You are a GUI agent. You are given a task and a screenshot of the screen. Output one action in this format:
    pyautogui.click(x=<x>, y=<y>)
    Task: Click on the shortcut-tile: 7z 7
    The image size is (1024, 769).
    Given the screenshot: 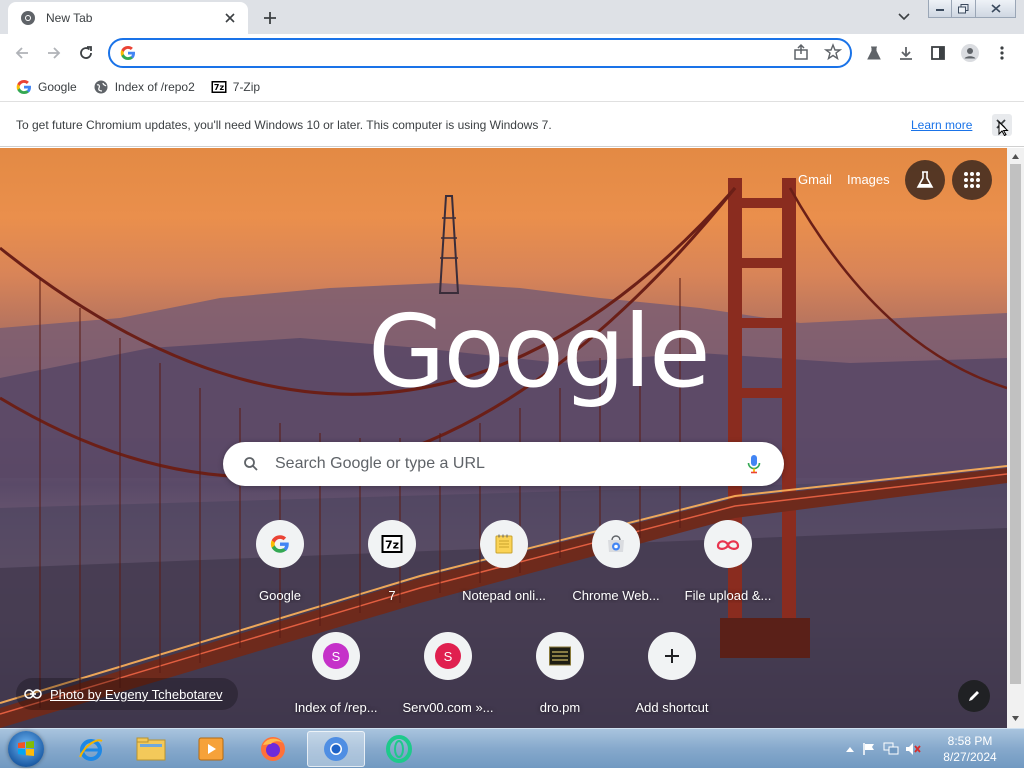 What is the action you would take?
    pyautogui.click(x=392, y=570)
    